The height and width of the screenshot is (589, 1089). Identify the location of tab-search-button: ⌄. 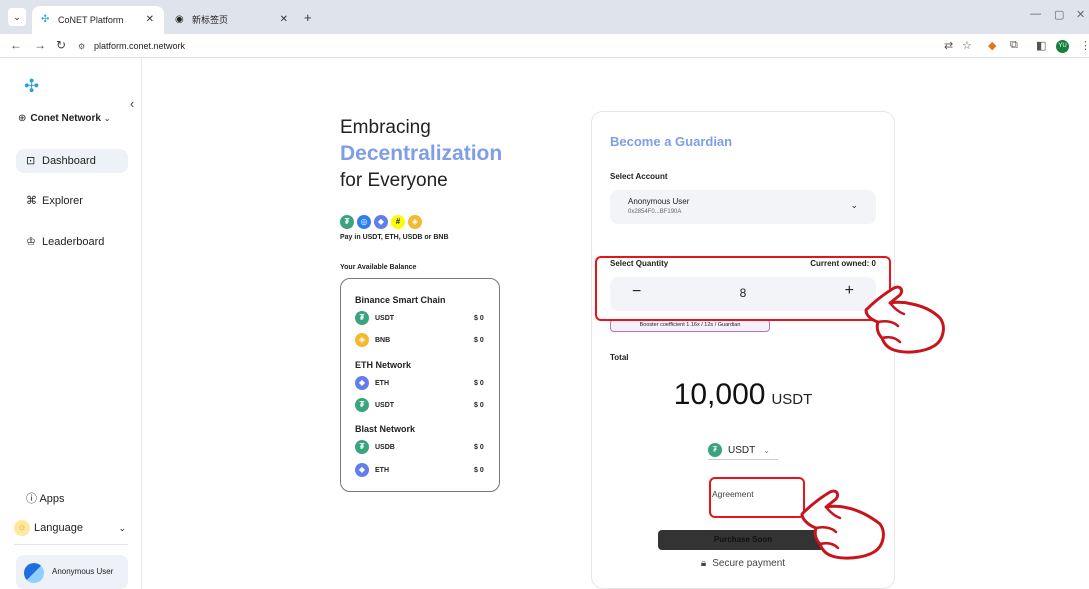
(17, 17).